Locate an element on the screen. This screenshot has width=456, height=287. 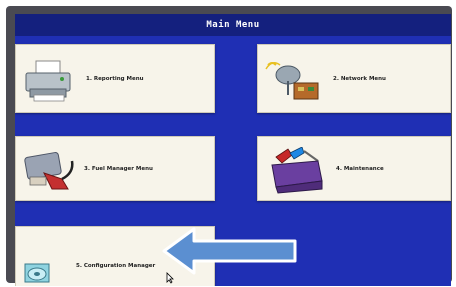
toolbox-icon is located at coordinates (297, 170).